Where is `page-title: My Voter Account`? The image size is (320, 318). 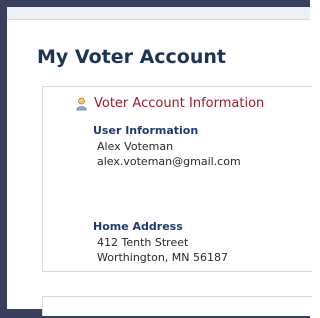 page-title: My Voter Account is located at coordinates (131, 57).